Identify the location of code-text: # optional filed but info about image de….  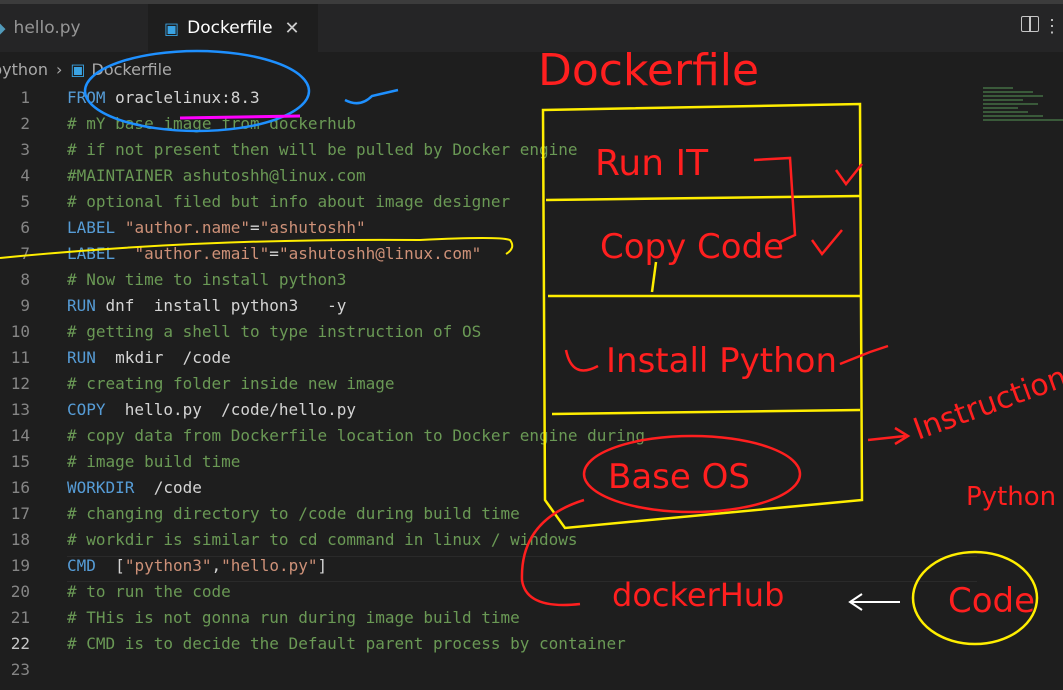
(288, 202).